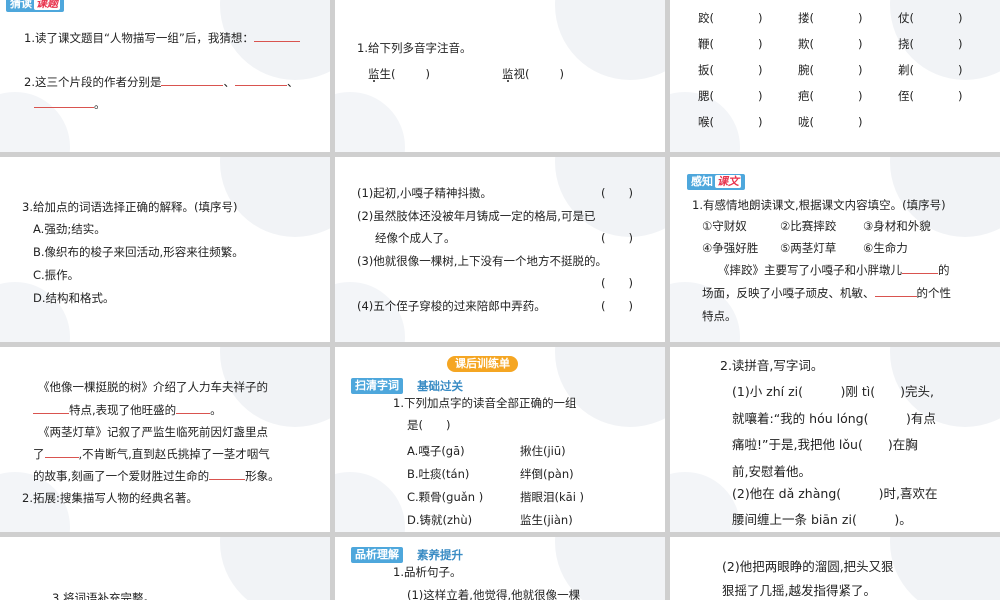 The width and height of the screenshot is (1000, 600). I want to click on option-d: D.结构和格式。, so click(74, 298).